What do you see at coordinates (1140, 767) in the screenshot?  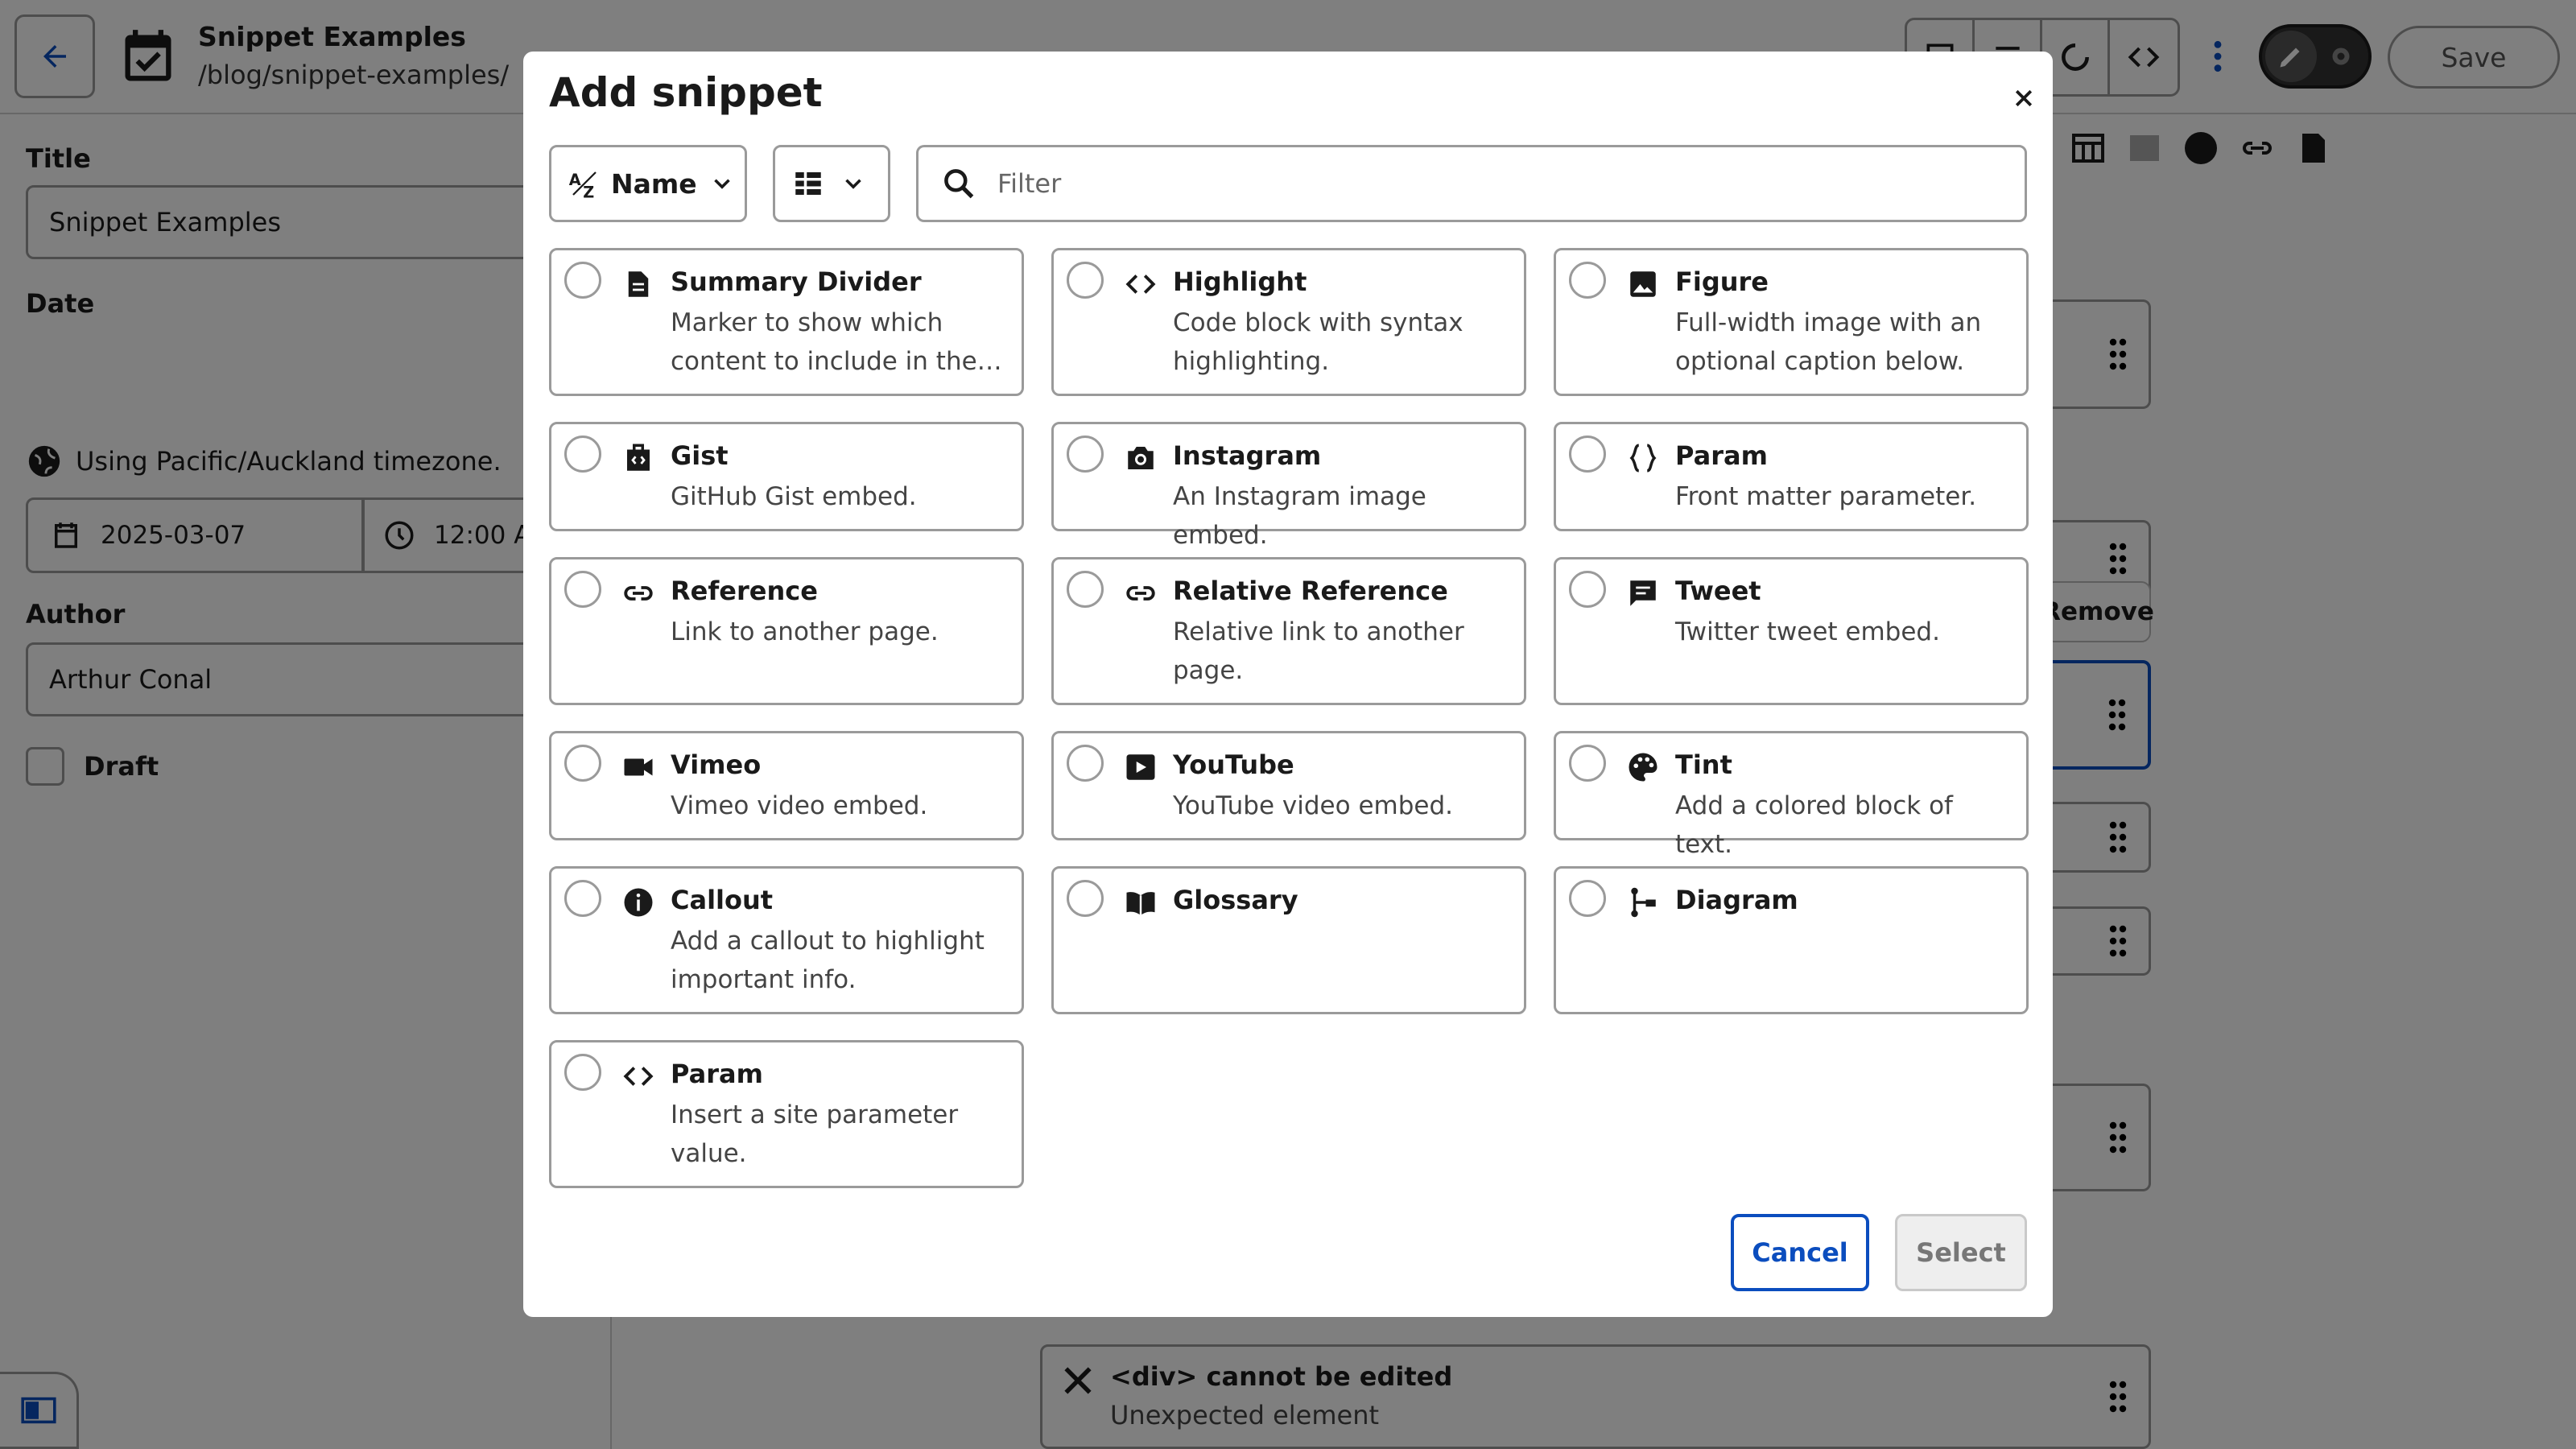 I see `play-icon` at bounding box center [1140, 767].